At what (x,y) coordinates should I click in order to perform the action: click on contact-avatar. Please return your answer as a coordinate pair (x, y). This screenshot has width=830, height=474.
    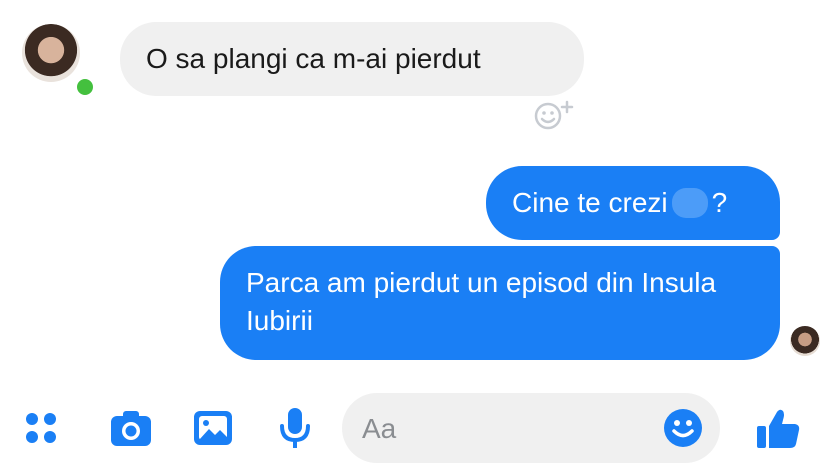
    Looking at the image, I should click on (51, 53).